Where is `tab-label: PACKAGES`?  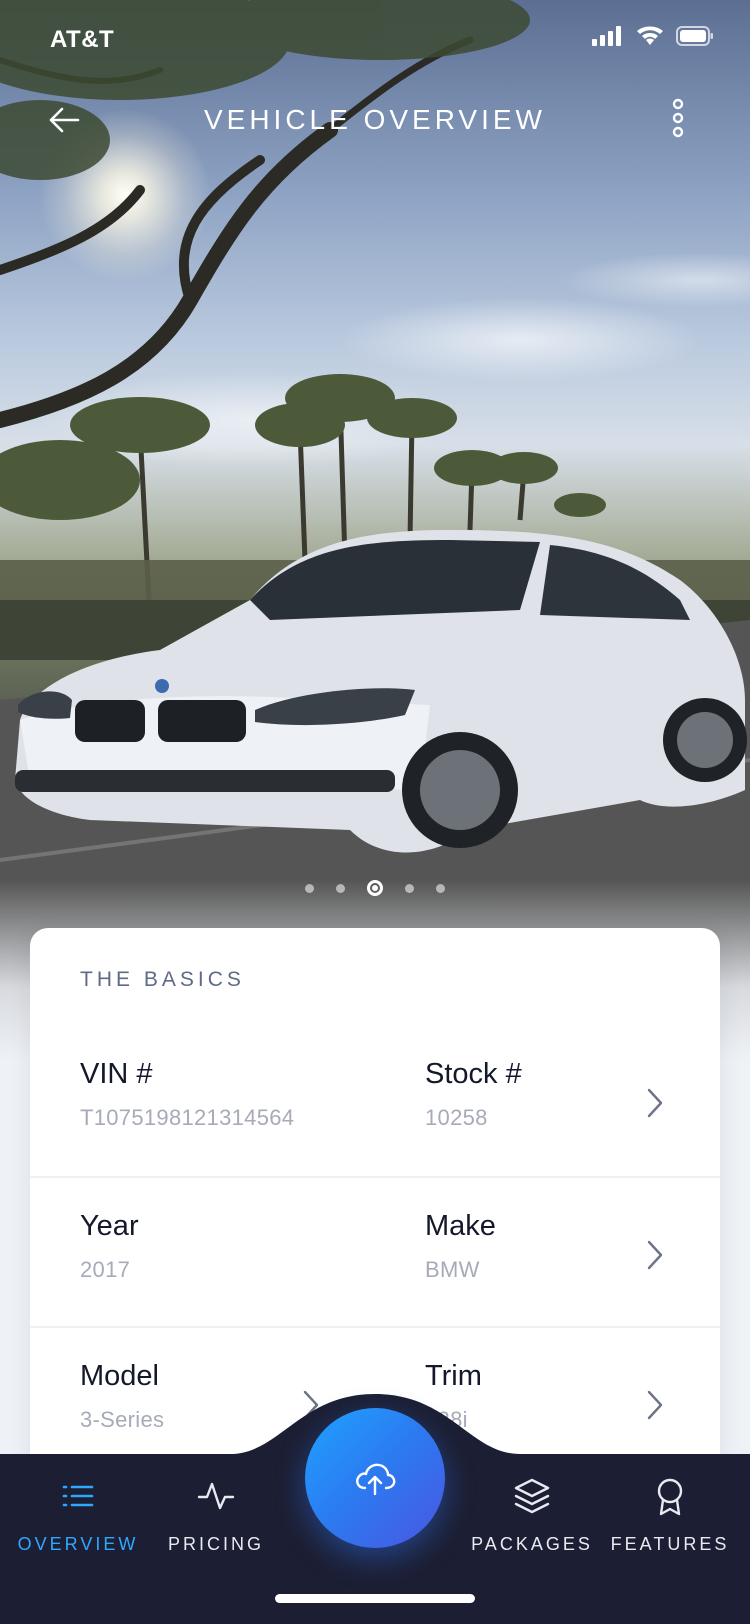 tab-label: PACKAGES is located at coordinates (532, 1544).